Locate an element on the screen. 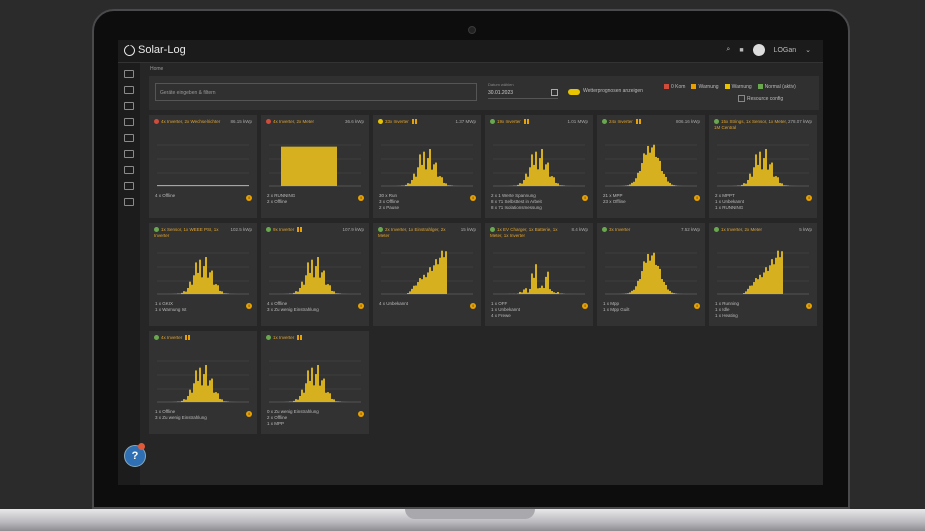  card-title: 3x Inverter is located at coordinates (642, 230).